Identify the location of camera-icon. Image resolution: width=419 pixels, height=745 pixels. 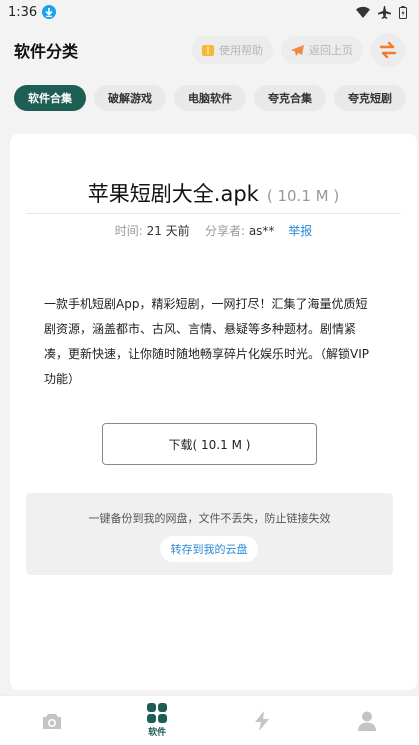
(52, 721).